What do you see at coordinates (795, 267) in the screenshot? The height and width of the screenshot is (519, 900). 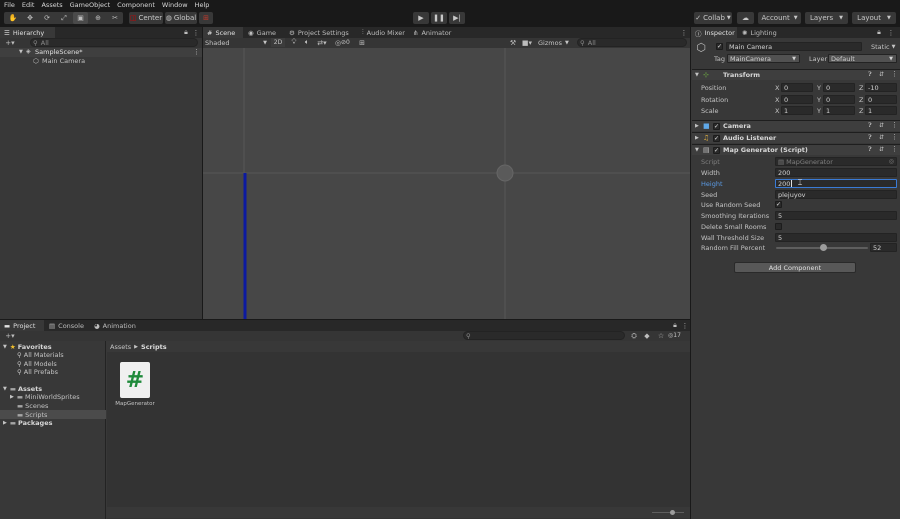 I see `add-component-button: Add Component` at bounding box center [795, 267].